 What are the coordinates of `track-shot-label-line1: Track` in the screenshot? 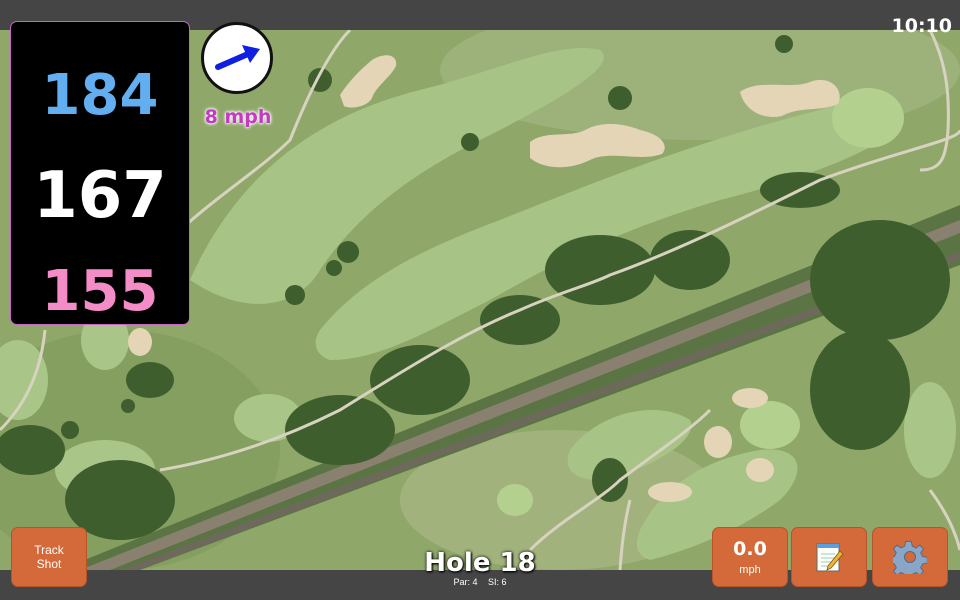 It's located at (49, 550).